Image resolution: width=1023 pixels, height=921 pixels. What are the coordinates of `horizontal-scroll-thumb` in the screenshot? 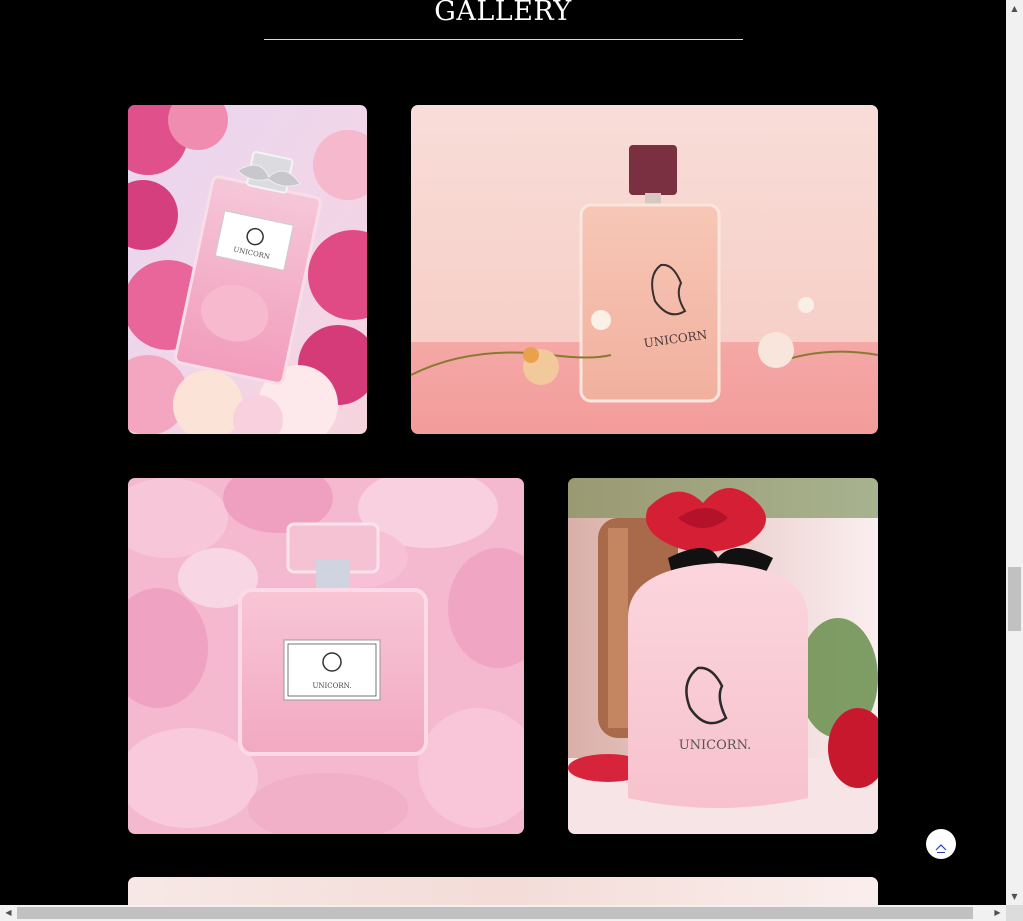 It's located at (495, 913).